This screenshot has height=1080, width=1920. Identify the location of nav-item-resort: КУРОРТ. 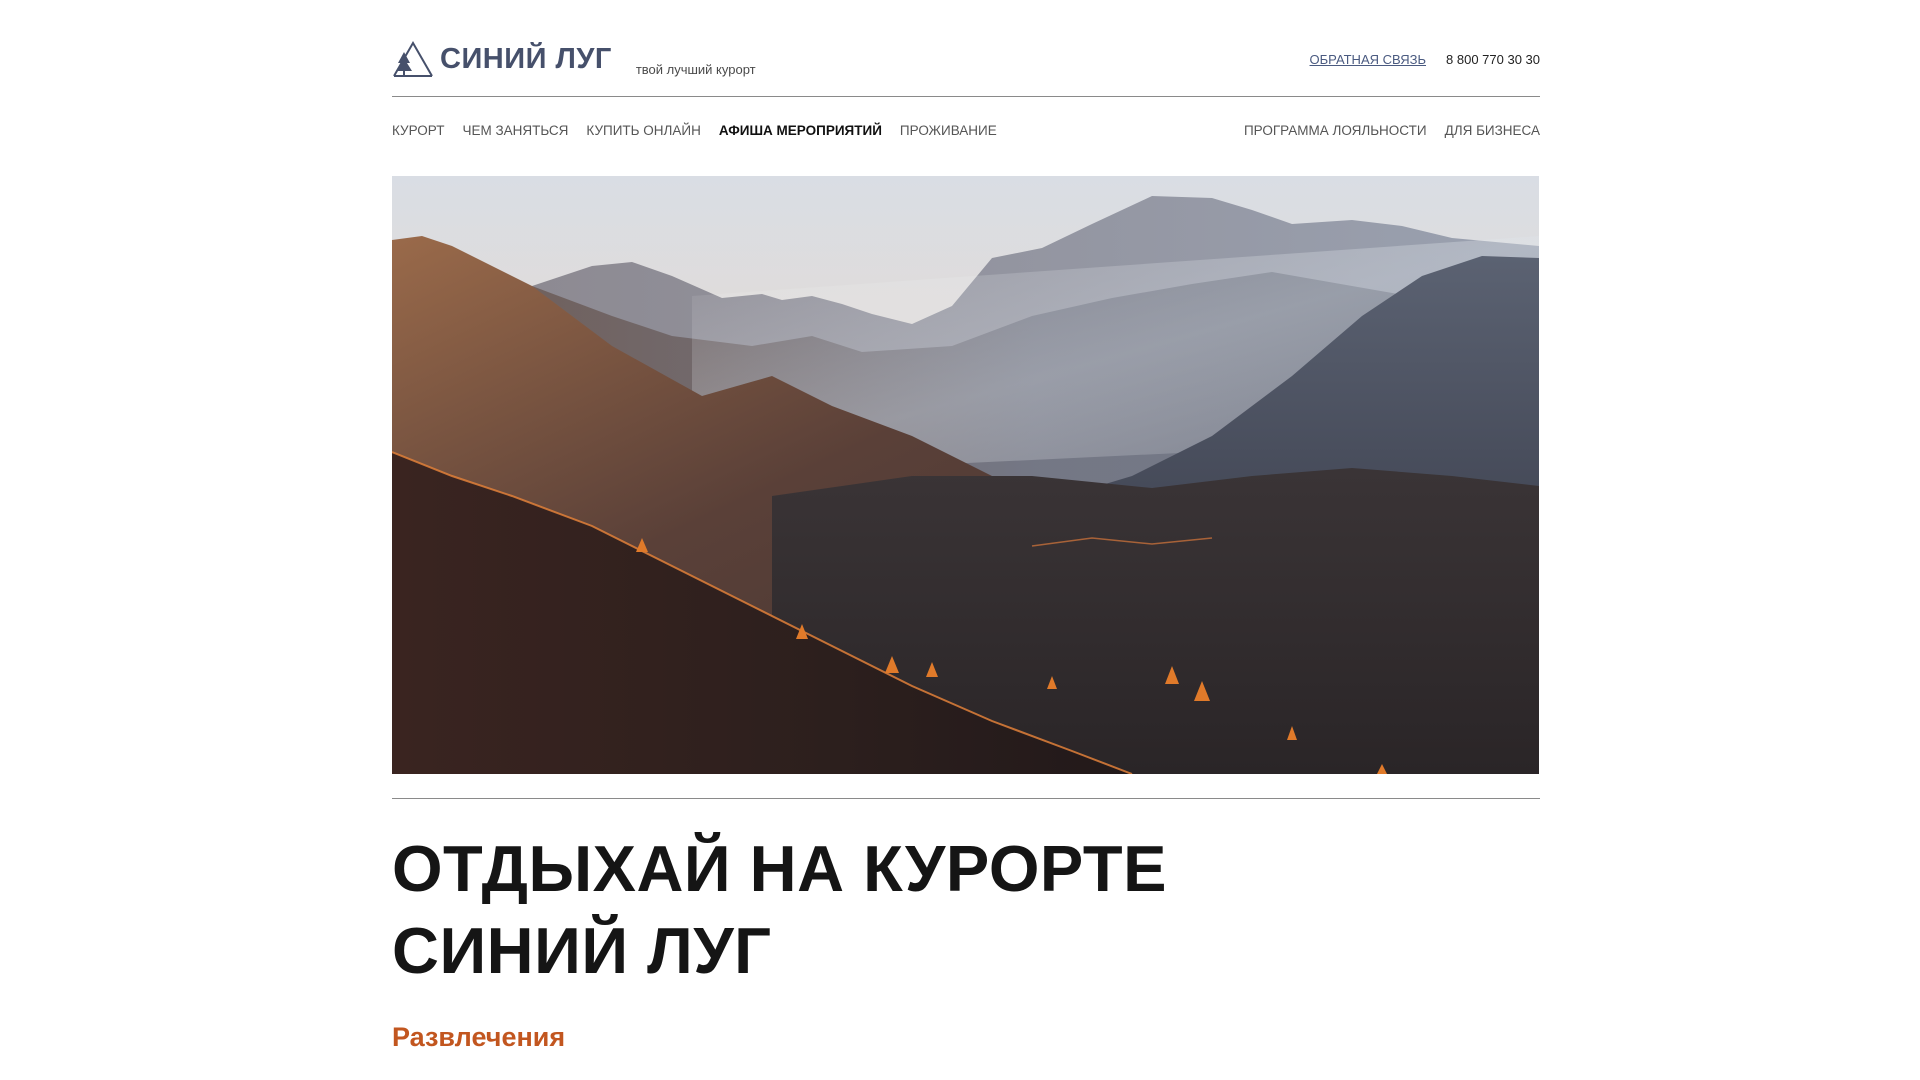
(418, 130).